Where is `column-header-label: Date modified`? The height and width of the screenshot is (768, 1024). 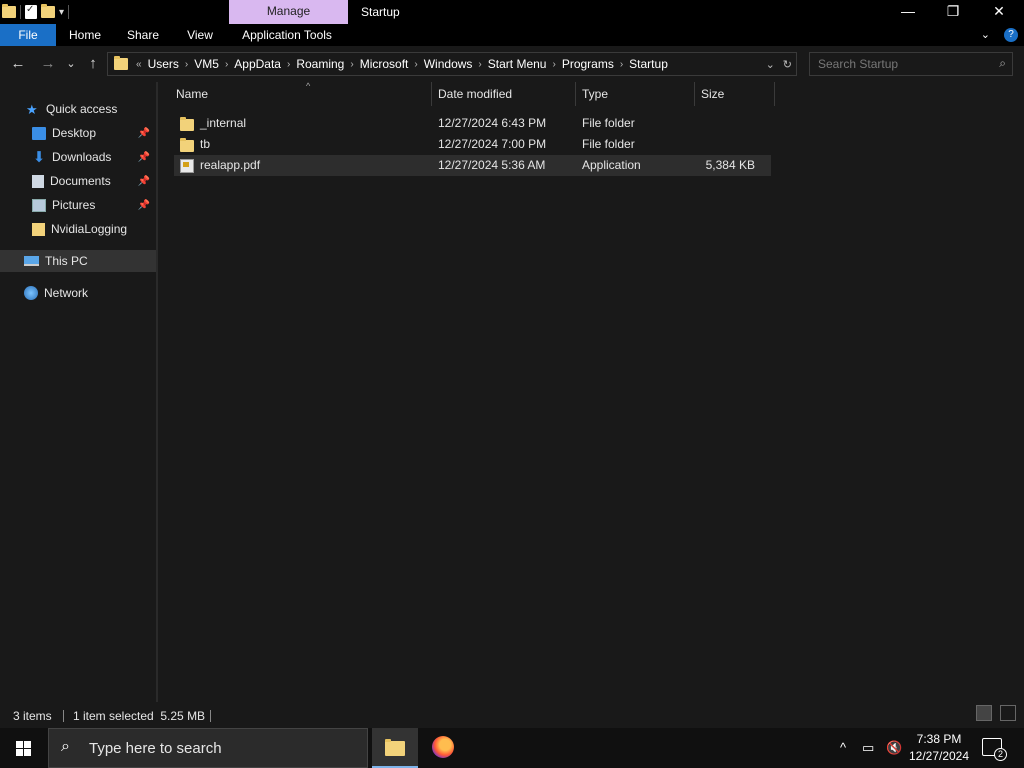
column-header-label: Date modified is located at coordinates (475, 94).